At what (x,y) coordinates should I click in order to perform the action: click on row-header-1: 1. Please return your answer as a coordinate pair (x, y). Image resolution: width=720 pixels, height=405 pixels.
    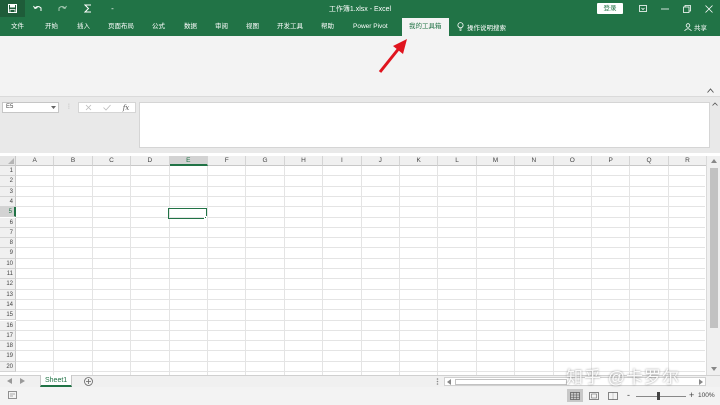
    Looking at the image, I should click on (8, 171).